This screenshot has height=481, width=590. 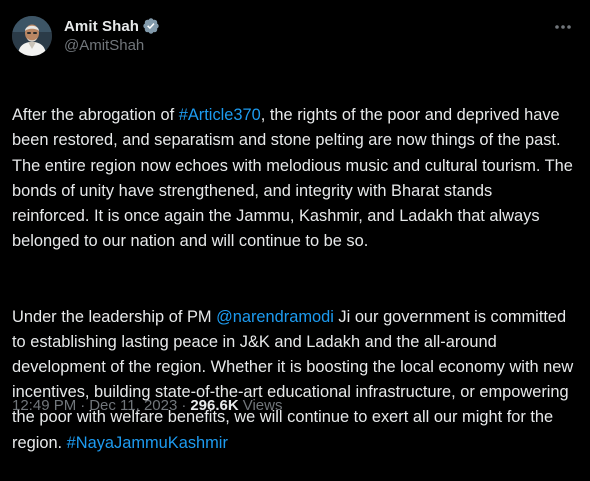 I want to click on author-handle: @AmitShah, so click(x=112, y=45).